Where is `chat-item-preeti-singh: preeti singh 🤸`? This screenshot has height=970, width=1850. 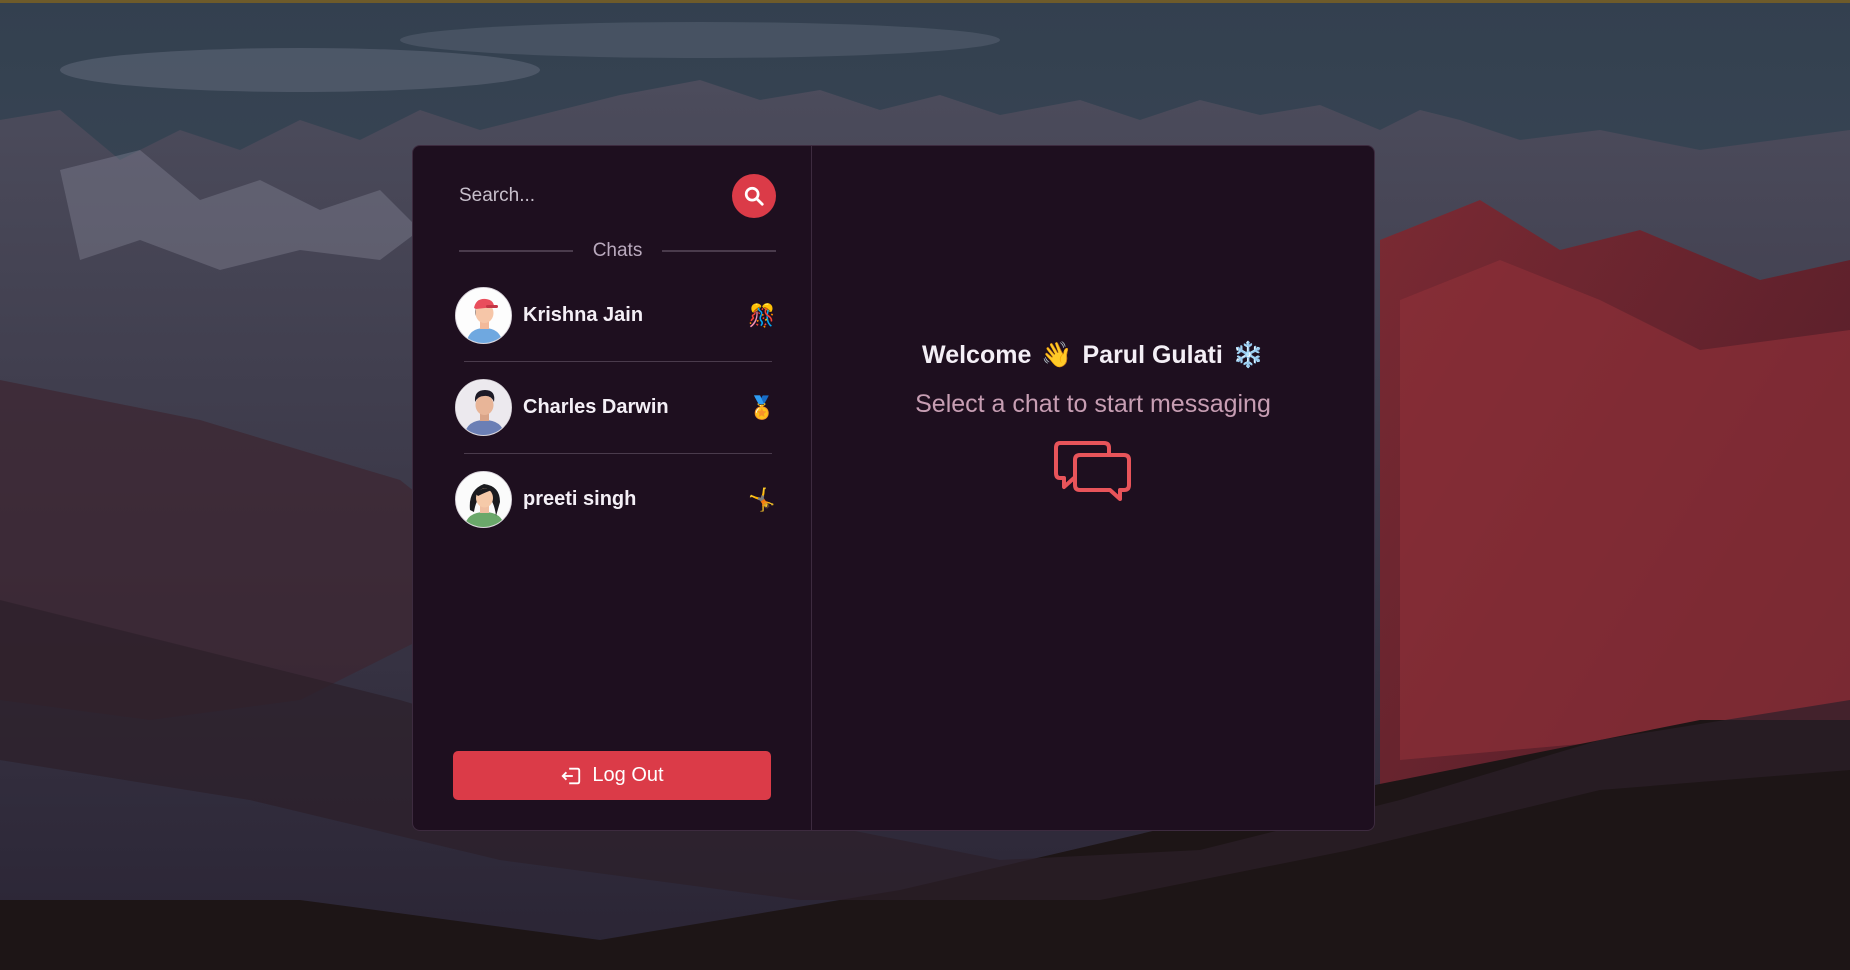 chat-item-preeti-singh: preeti singh 🤸 is located at coordinates (611, 499).